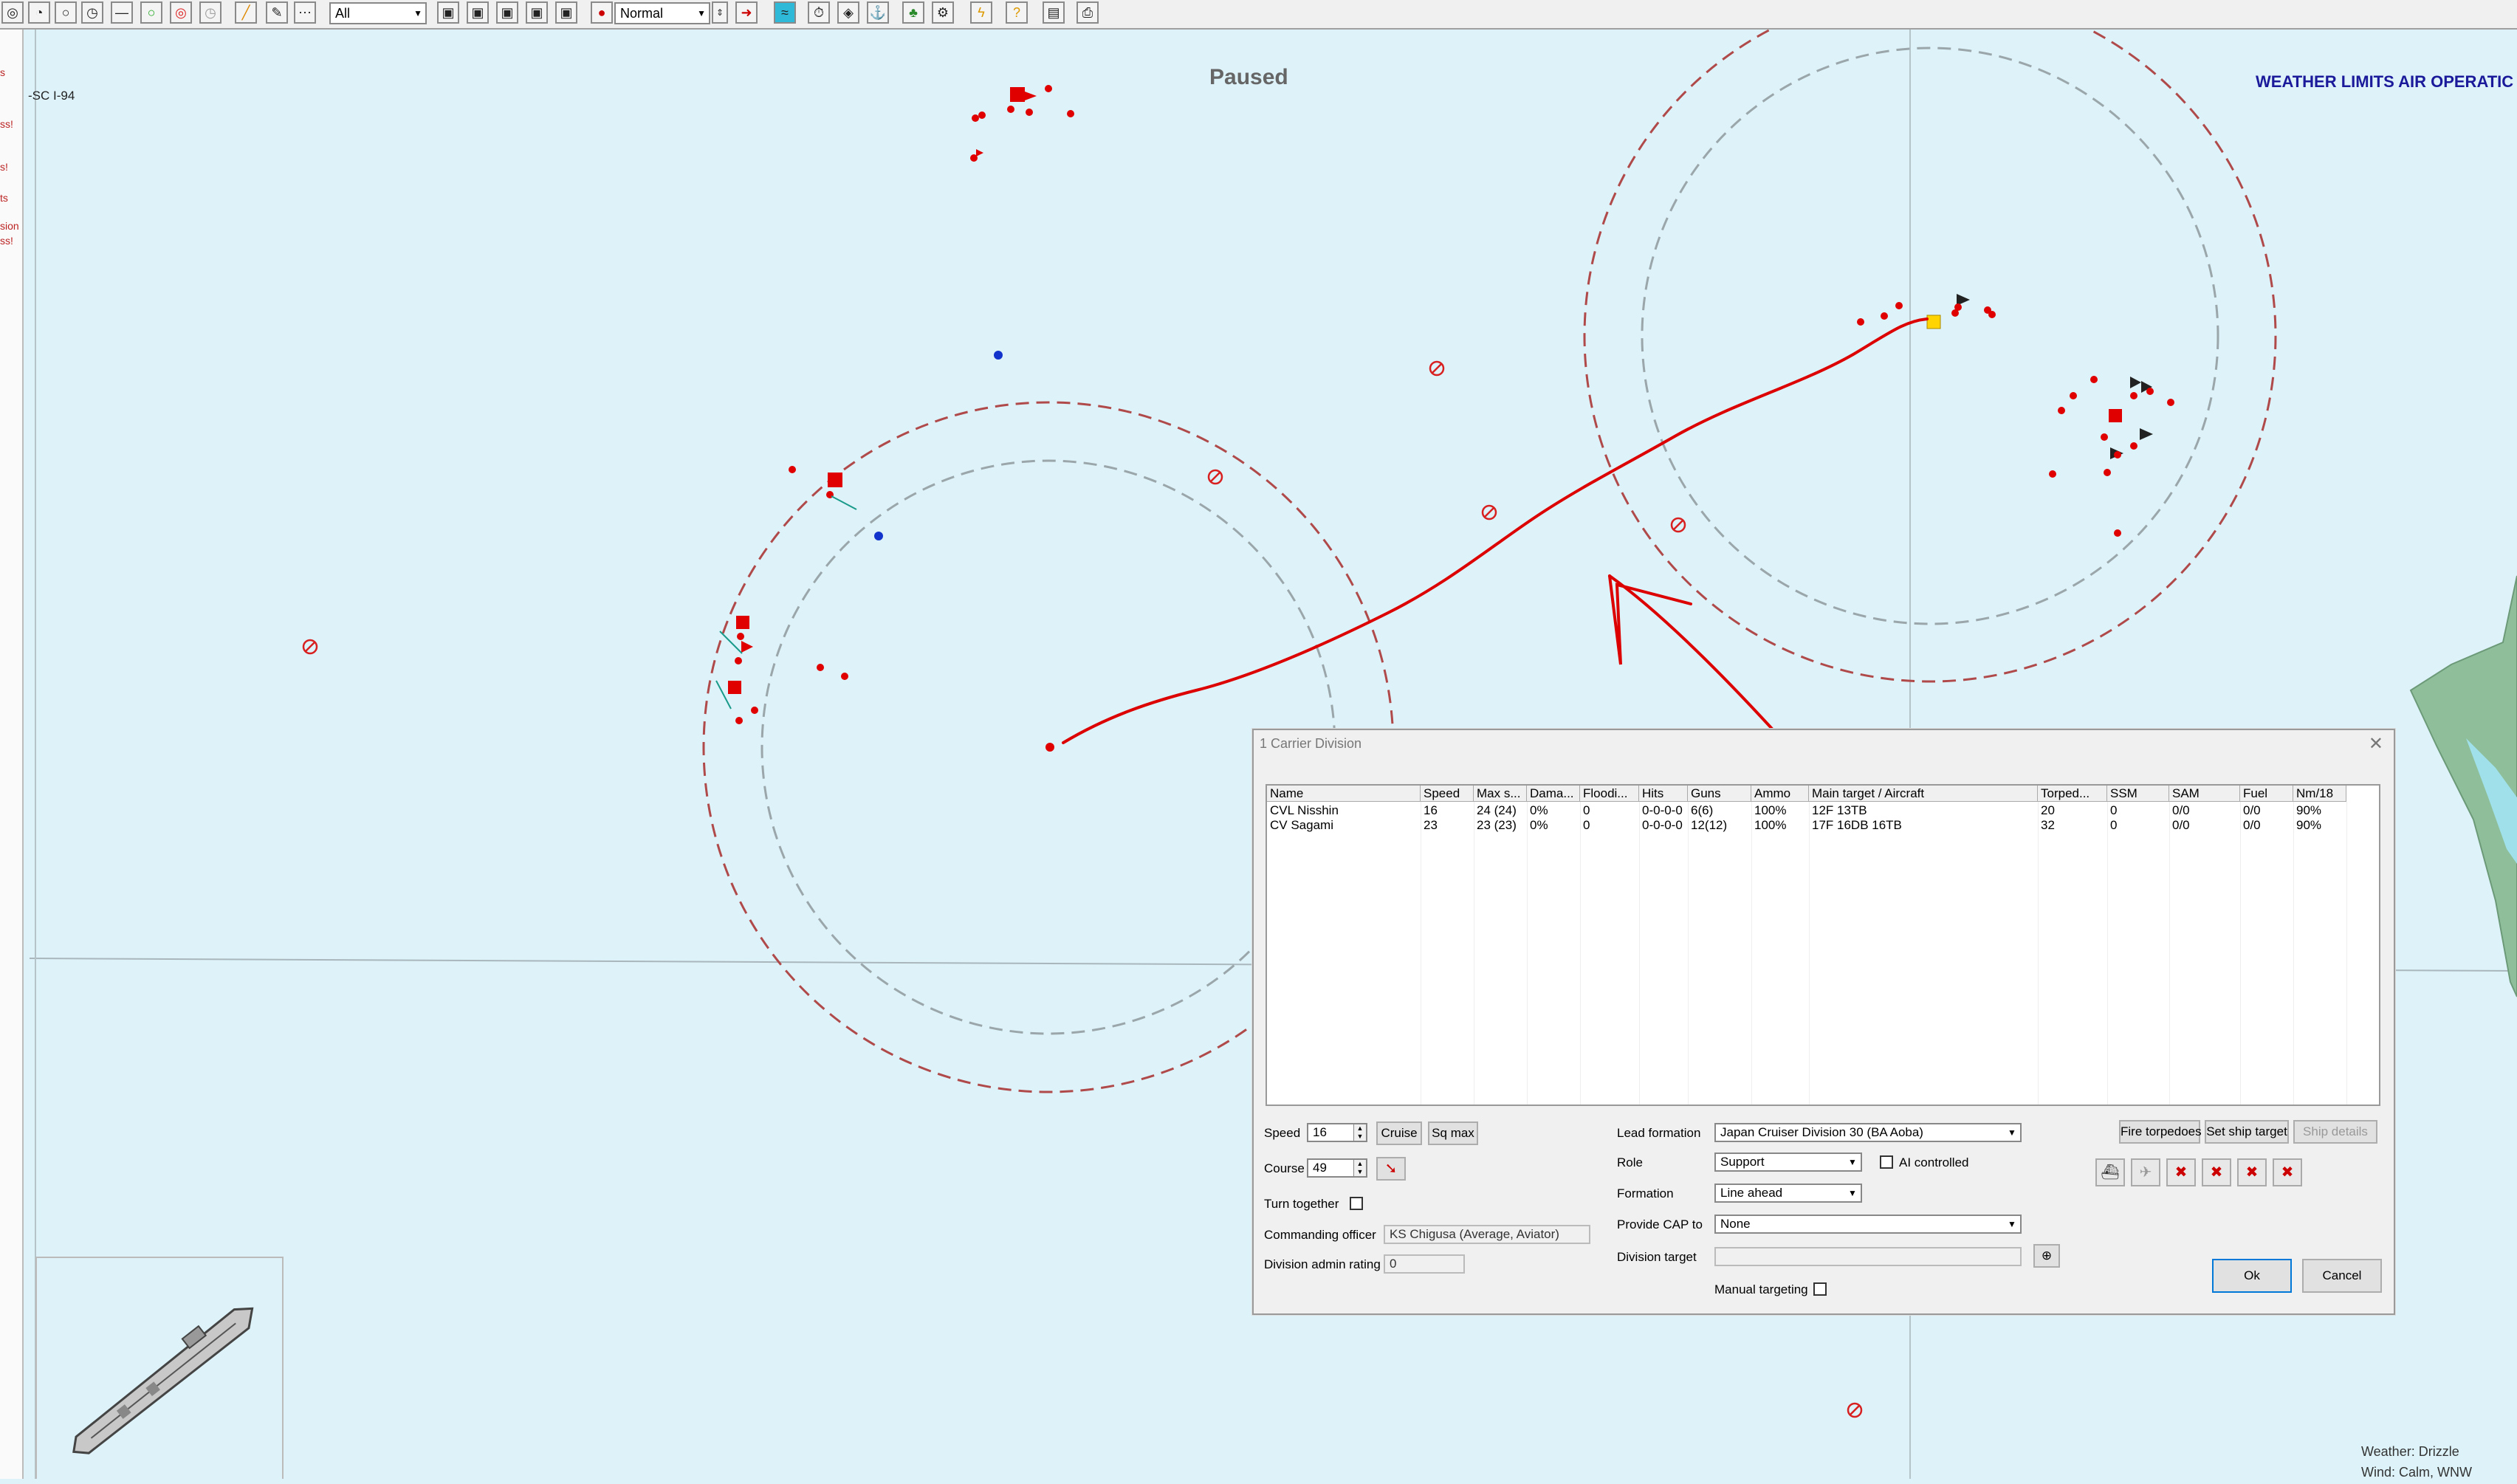 Image resolution: width=2517 pixels, height=1484 pixels. Describe the element at coordinates (1337, 1168) in the screenshot. I see `course-input: 49 ▲ ▼` at that location.